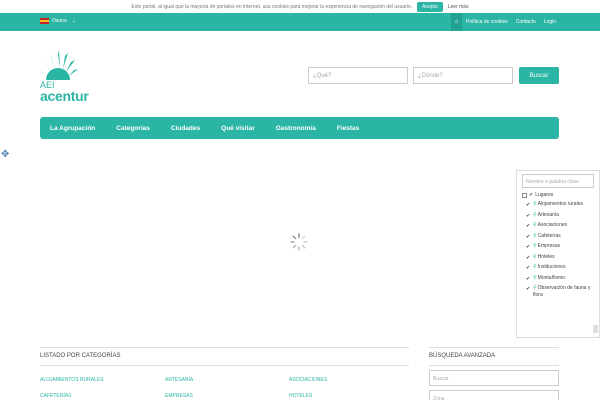 The height and width of the screenshot is (400, 600). What do you see at coordinates (238, 128) in the screenshot?
I see `nav-item-que-visitar: Qué visitar` at bounding box center [238, 128].